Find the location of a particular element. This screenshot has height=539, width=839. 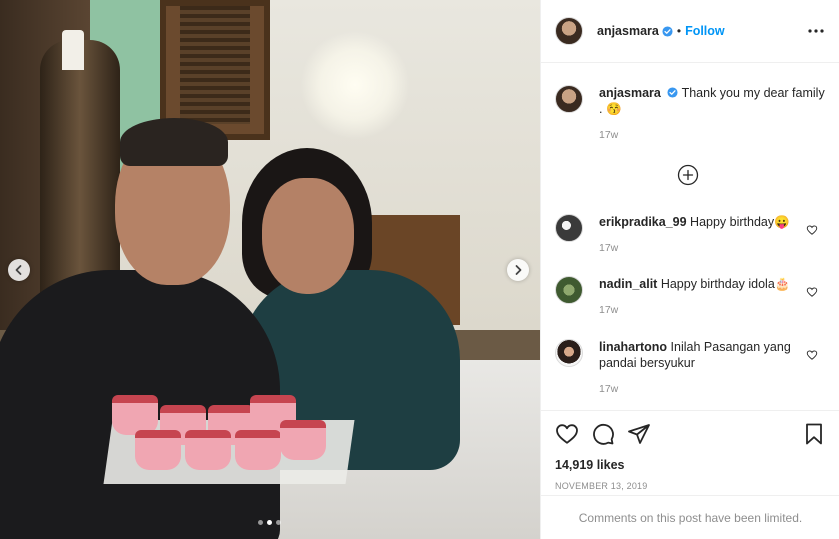

comment-text: Happy birthday😛 is located at coordinates (740, 222).